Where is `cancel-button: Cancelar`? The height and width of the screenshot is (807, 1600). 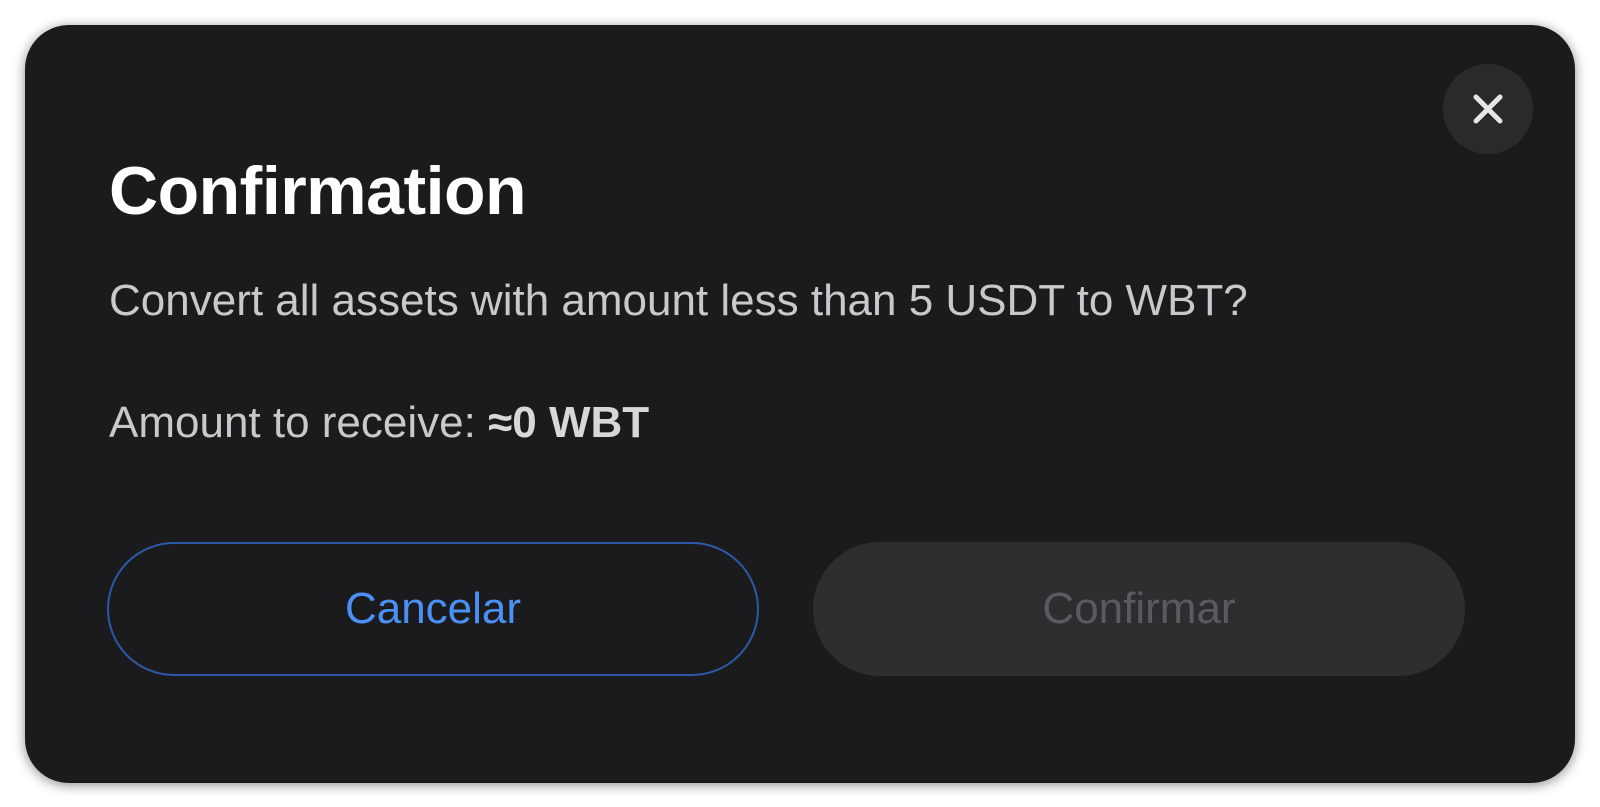
cancel-button: Cancelar is located at coordinates (433, 609).